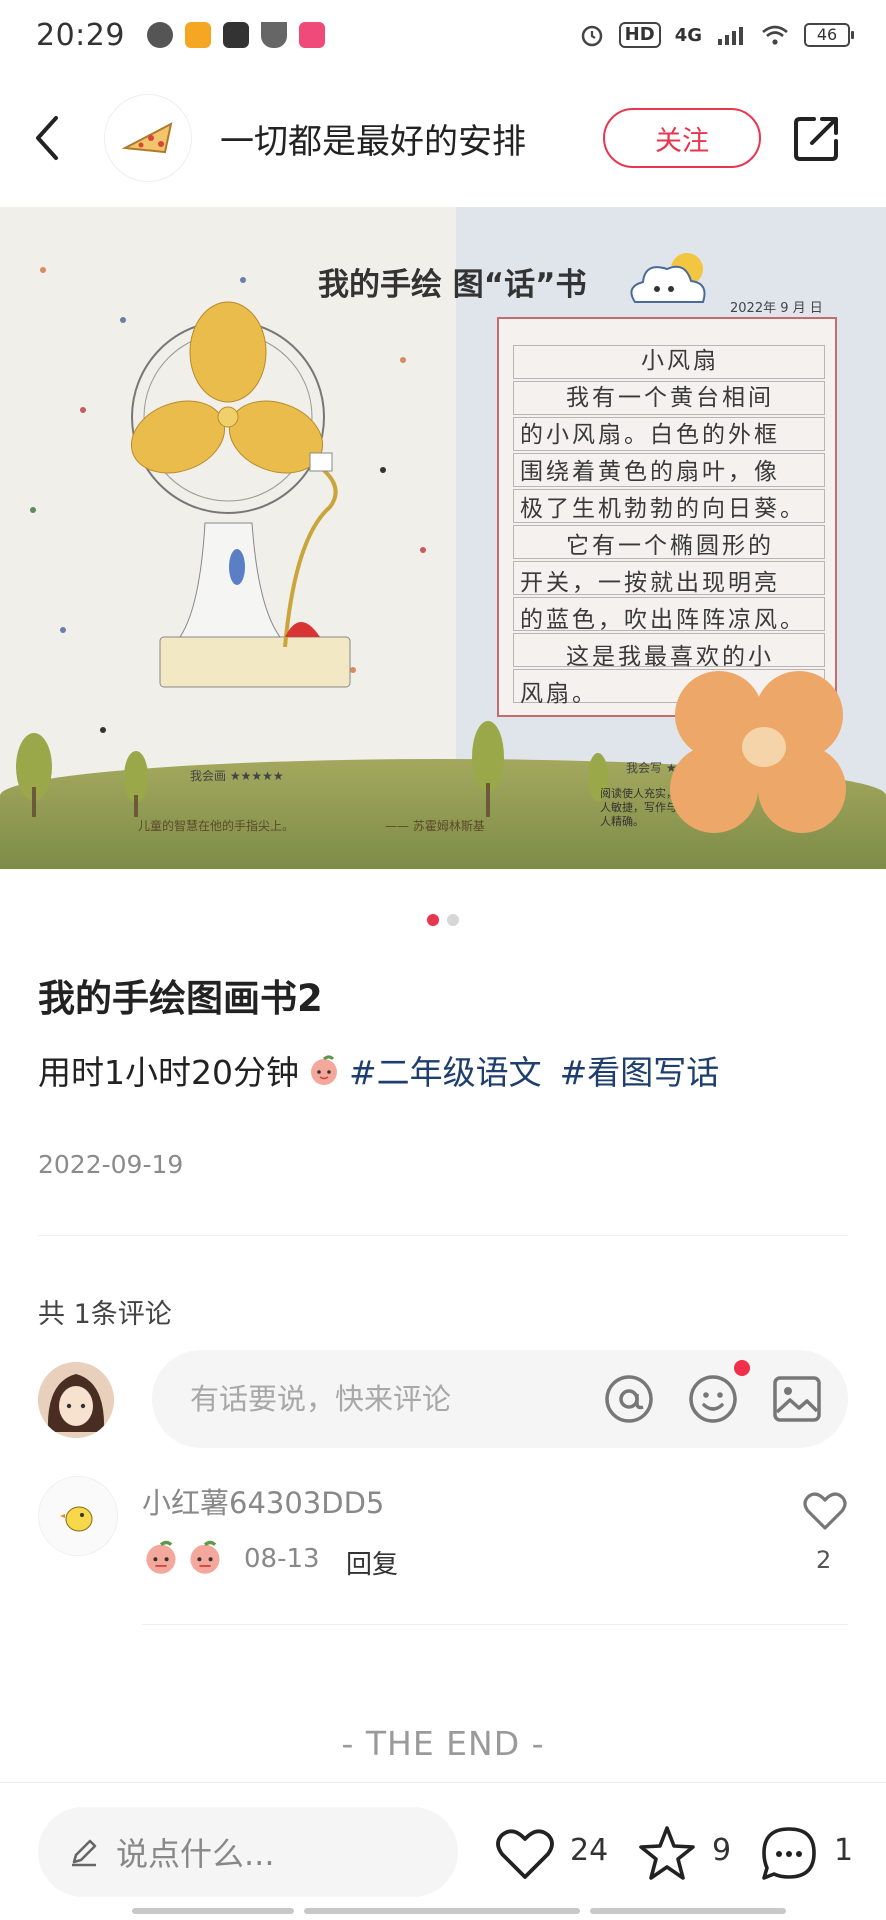 This screenshot has height=1920, width=886. I want to click on post-title: 我的手绘图画书2, so click(180, 998).